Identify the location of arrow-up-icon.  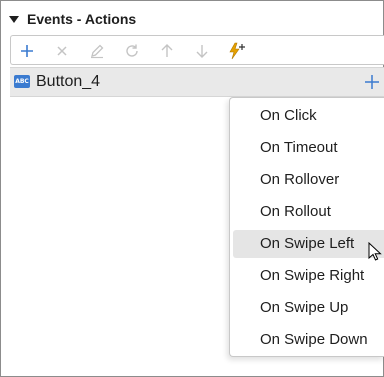
(167, 50).